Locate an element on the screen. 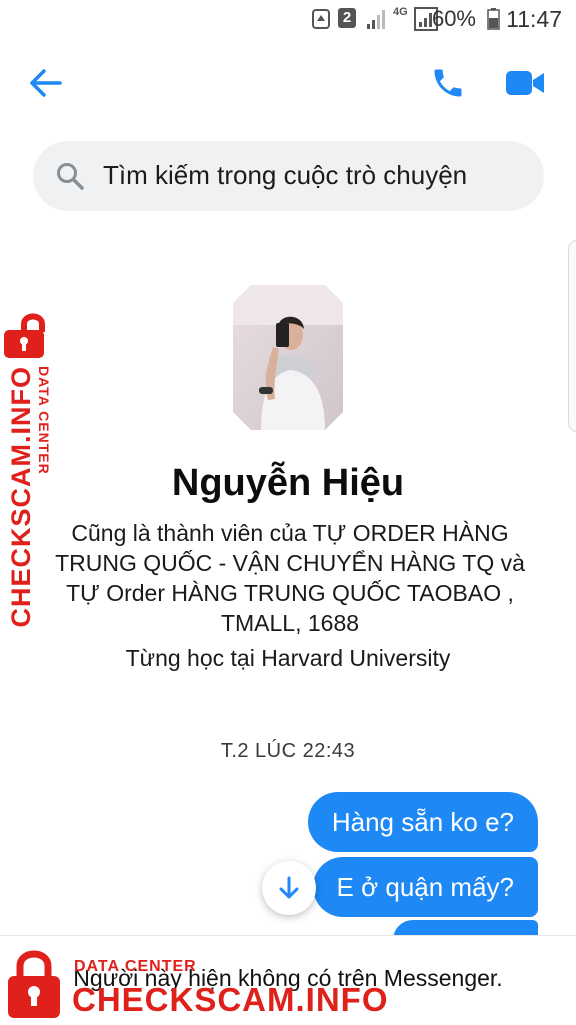 This screenshot has width=576, height=1025. voice-call-button is located at coordinates (448, 83).